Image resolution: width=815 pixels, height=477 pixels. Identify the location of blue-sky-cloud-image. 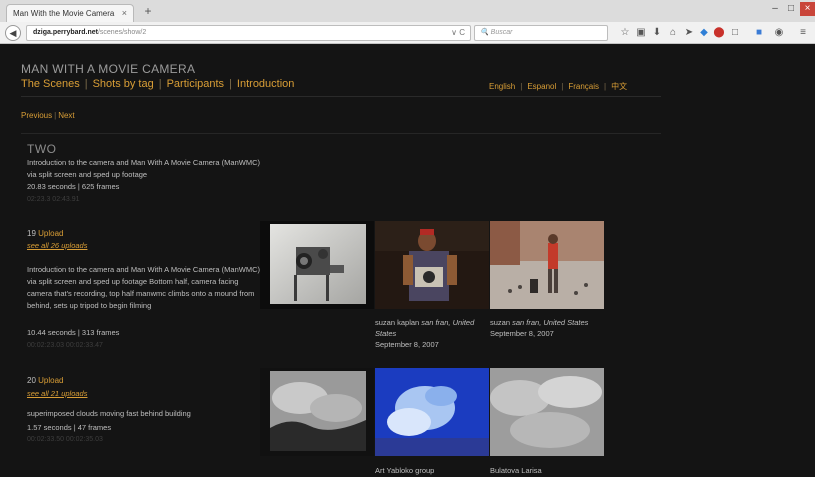
(432, 412).